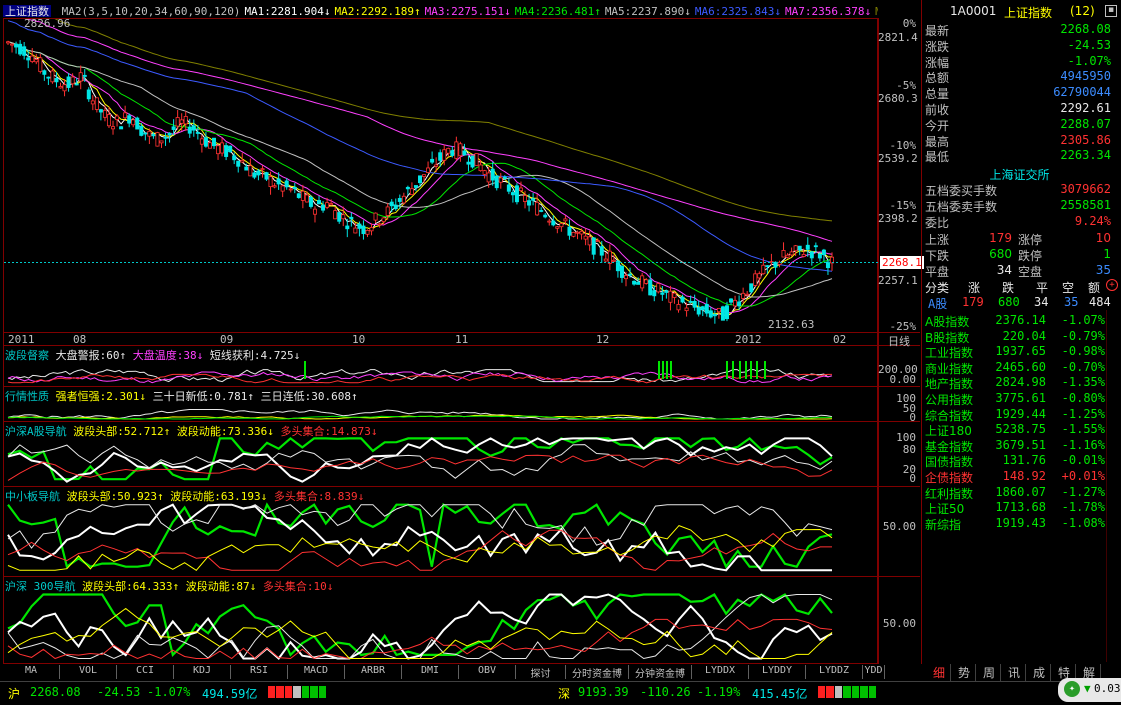 This screenshot has height=705, width=1121. I want to click on indicator-3-chart, so click(441, 460).